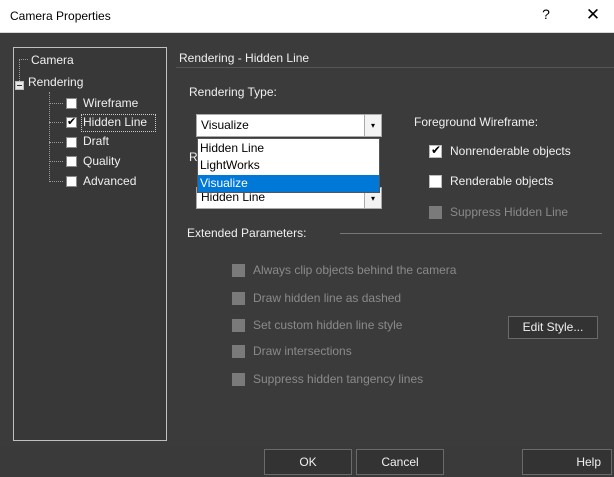 The height and width of the screenshot is (477, 614). What do you see at coordinates (327, 298) in the screenshot?
I see `dashed-hidden-line-label: Draw hidden line as dashed` at bounding box center [327, 298].